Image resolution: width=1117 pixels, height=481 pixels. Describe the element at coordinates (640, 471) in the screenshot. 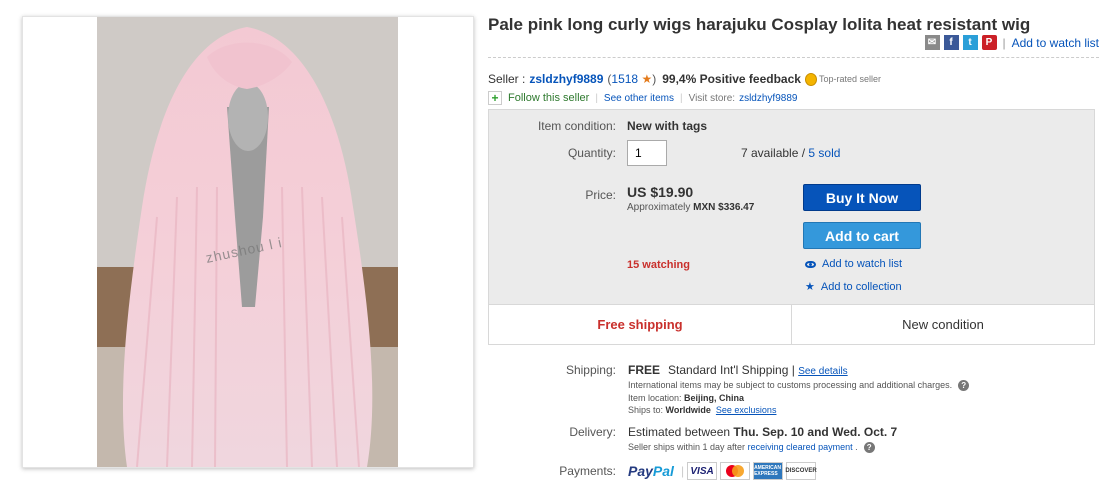

I see `paypal-text-1: Pay` at that location.